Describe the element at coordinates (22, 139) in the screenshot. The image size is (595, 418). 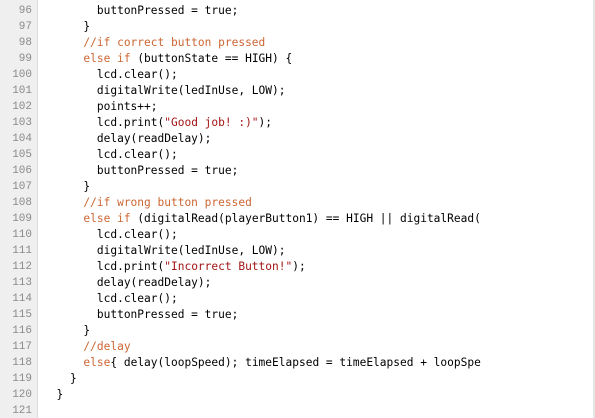
I see `line-number: 104` at that location.